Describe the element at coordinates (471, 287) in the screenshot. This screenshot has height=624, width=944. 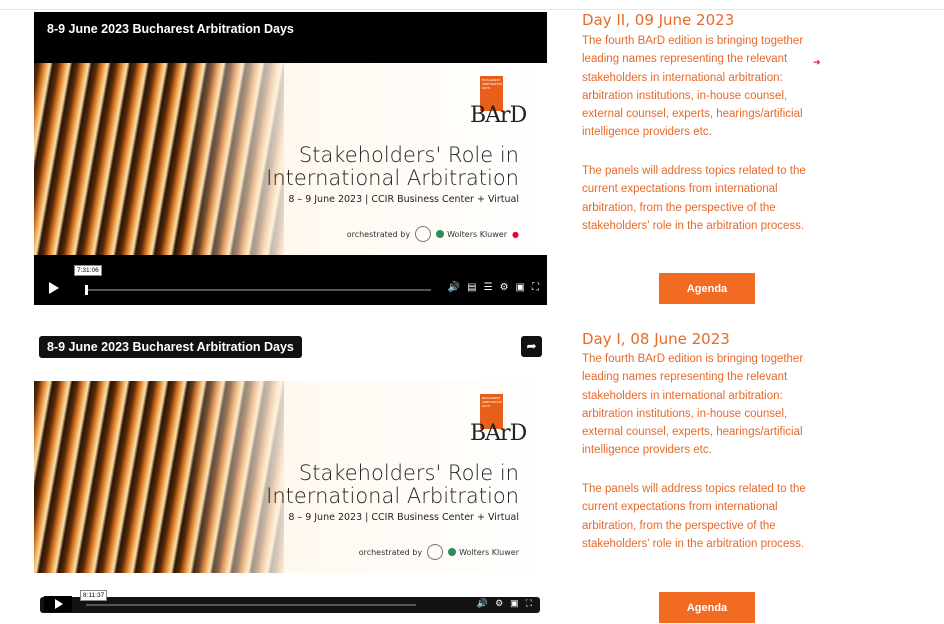
I see `captions-icon: ▤` at that location.